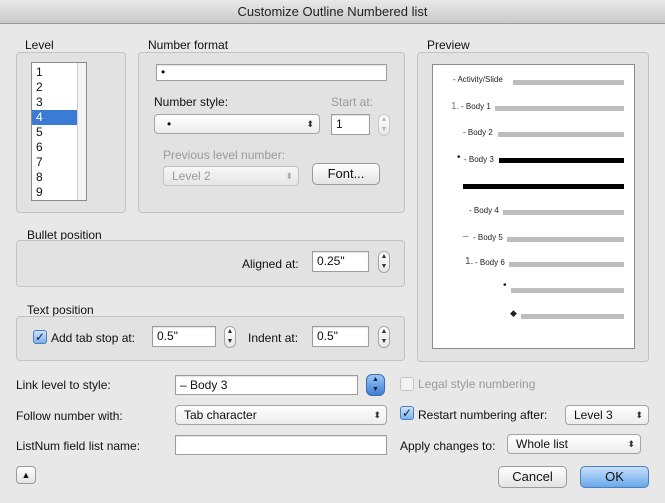 The width and height of the screenshot is (665, 503). What do you see at coordinates (479, 159) in the screenshot?
I see `preview-line-text: - Body 3` at bounding box center [479, 159].